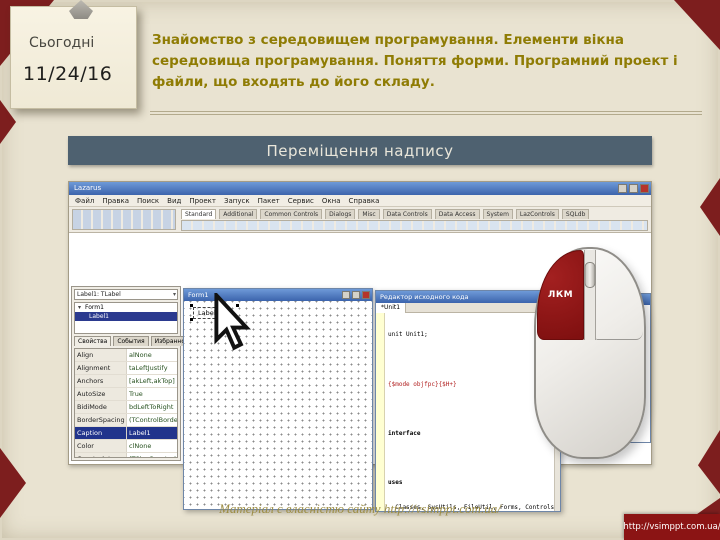  Describe the element at coordinates (126, 446) in the screenshot. I see `property-row: Color clNone` at that location.